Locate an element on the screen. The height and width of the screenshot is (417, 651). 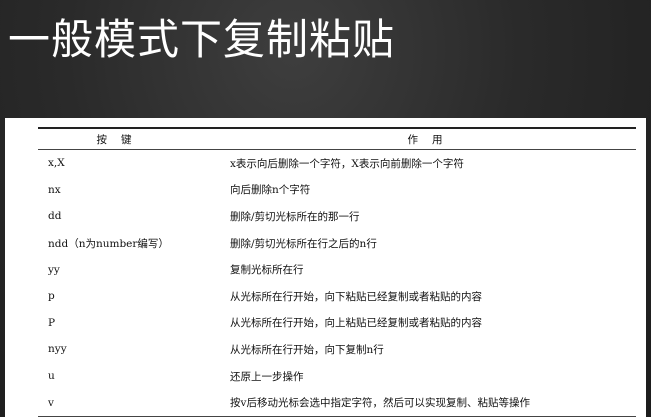
header-key: 按键 is located at coordinates (121, 138).